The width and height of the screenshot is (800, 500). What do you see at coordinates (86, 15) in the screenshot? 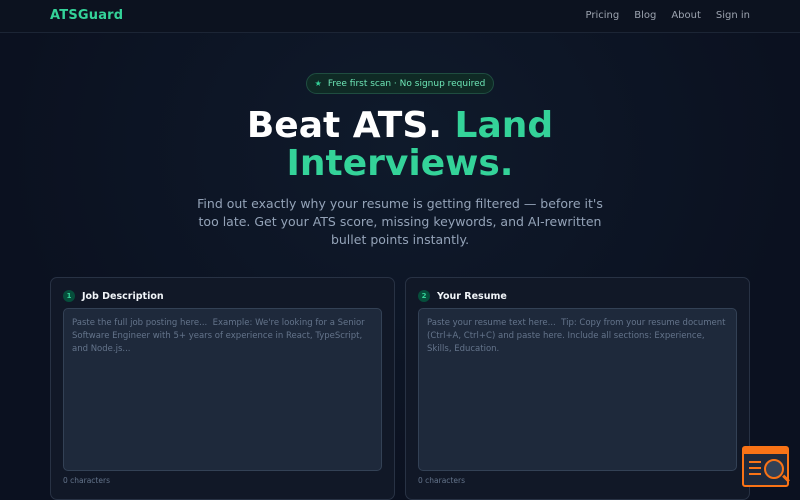
I see `brand-logo: ATSGuard` at bounding box center [86, 15].